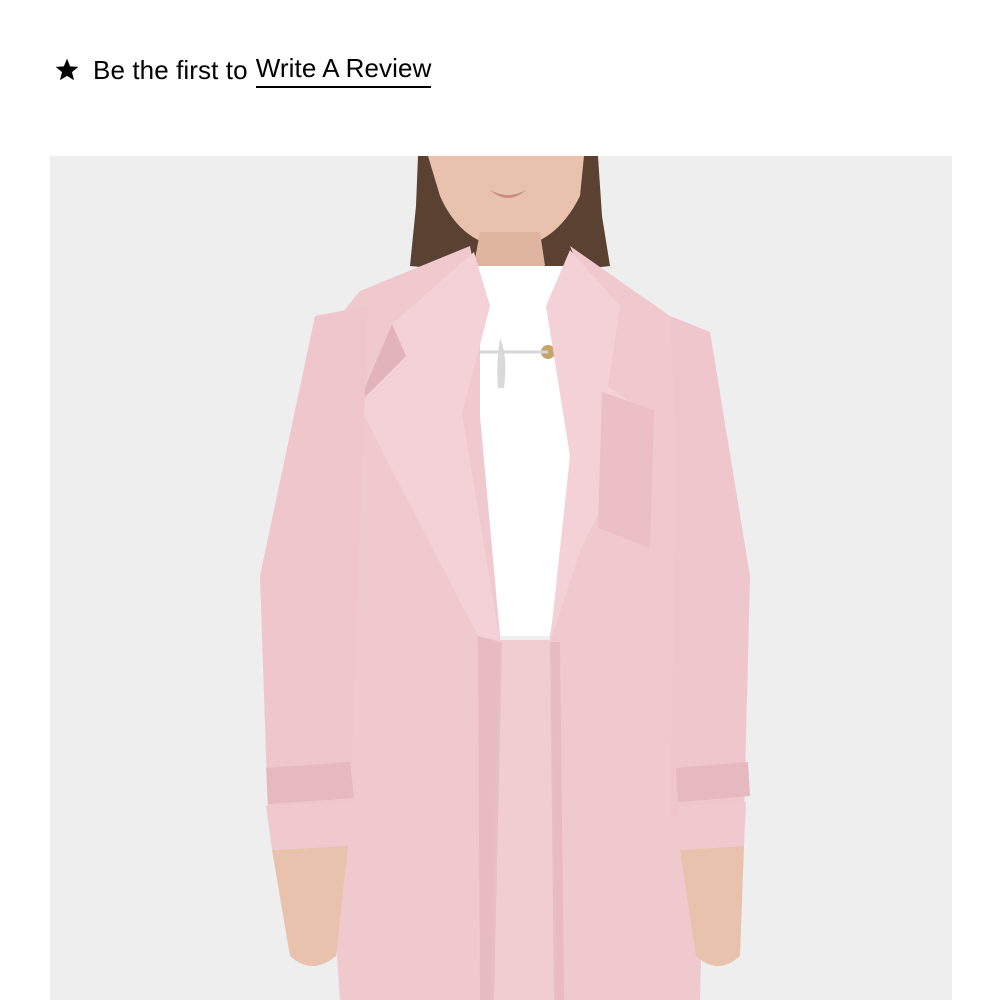 Image resolution: width=1000 pixels, height=1000 pixels. I want to click on review-prompt-bar: Be the first to Write A Review, so click(243, 70).